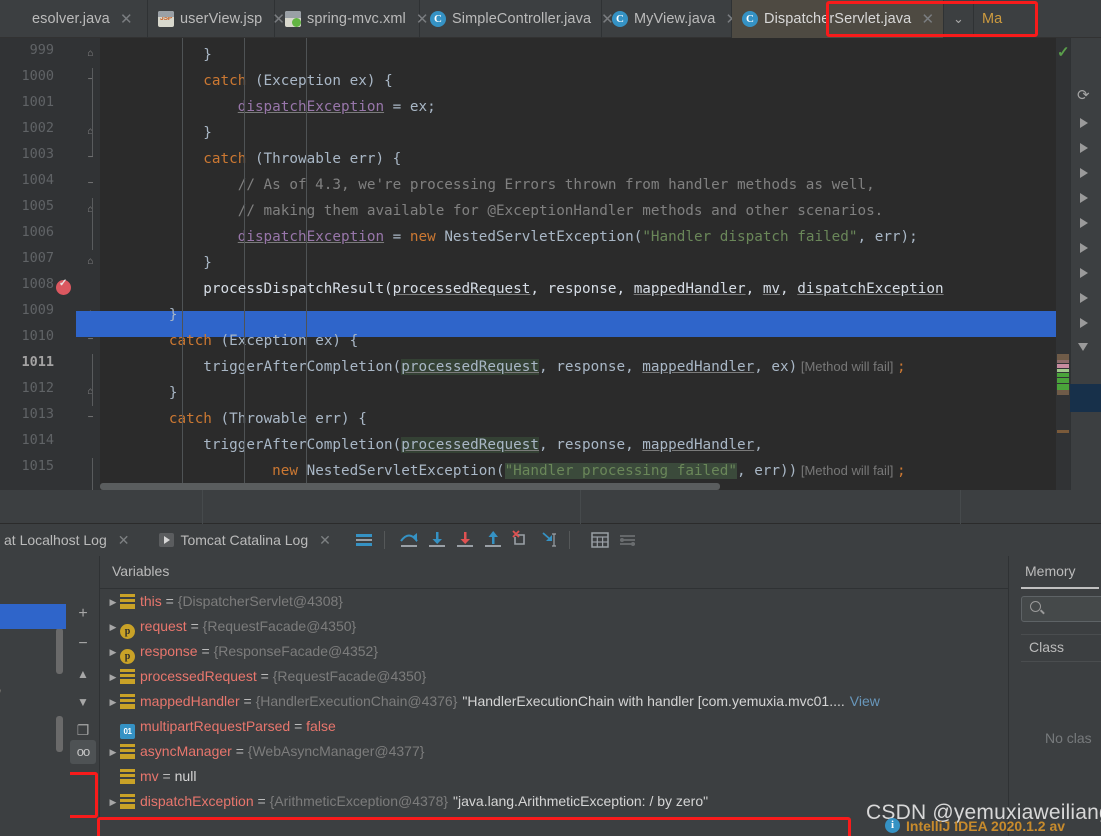 Image resolution: width=1101 pixels, height=836 pixels. Describe the element at coordinates (493, 540) in the screenshot. I see `step-out` at that location.